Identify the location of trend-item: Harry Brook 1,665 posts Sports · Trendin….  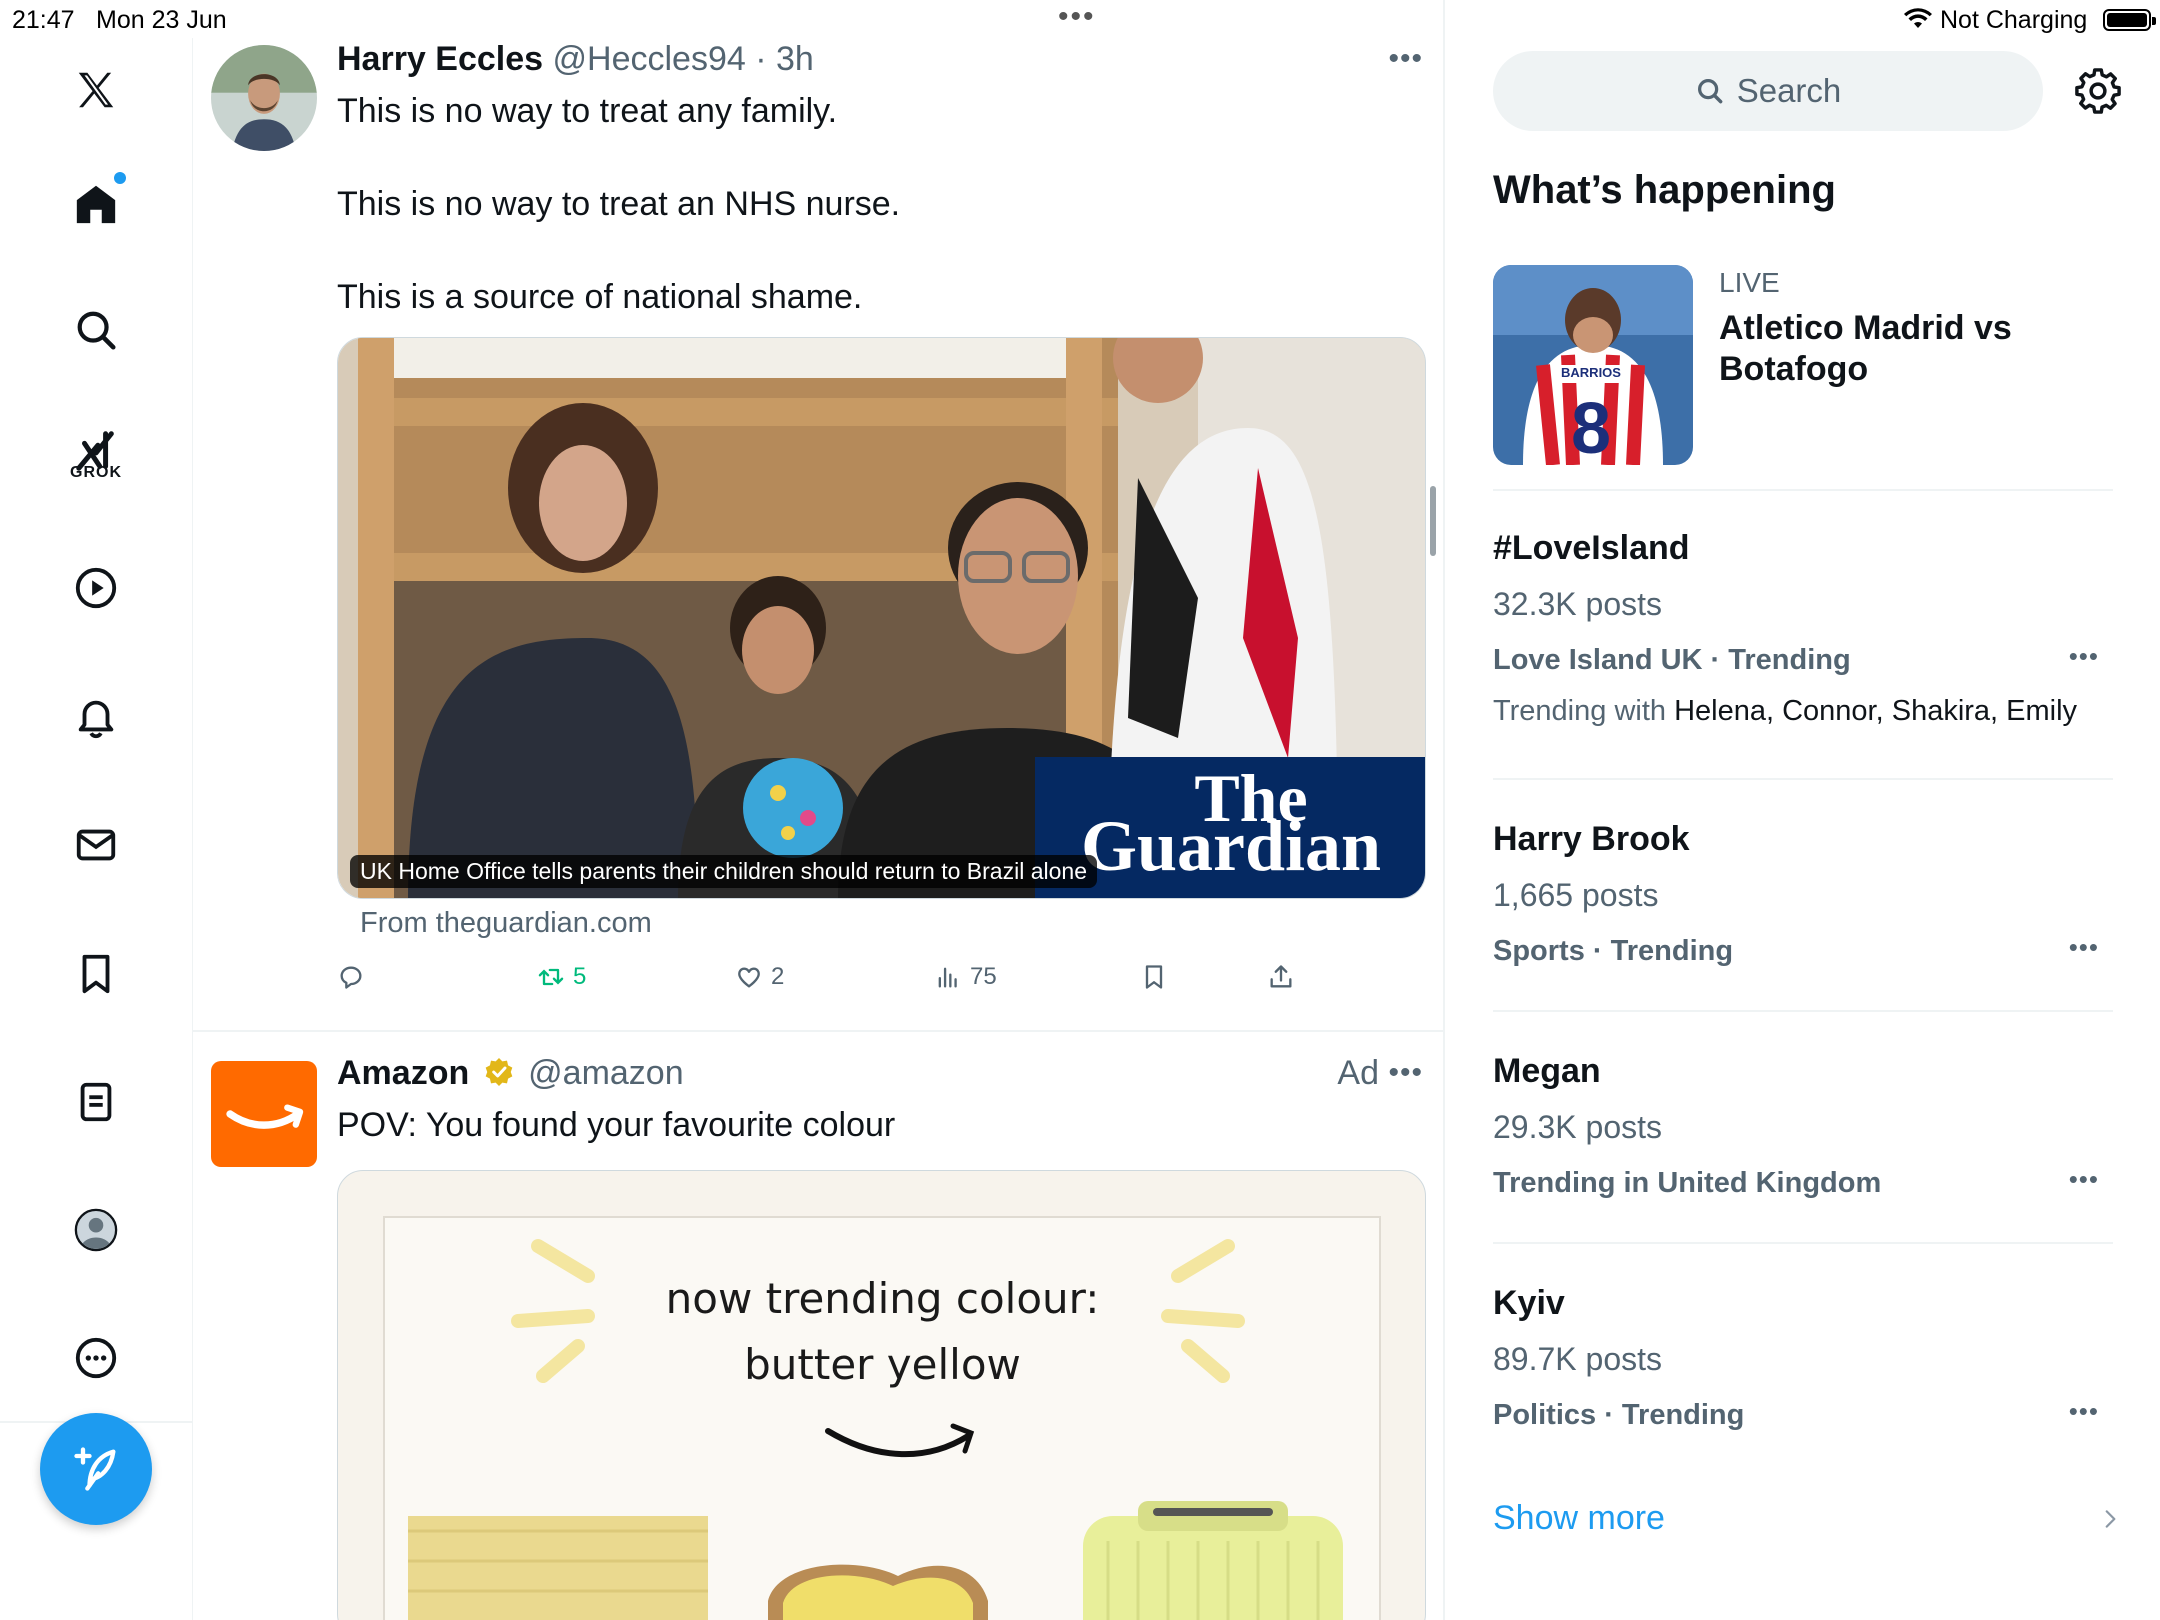
(1803, 895).